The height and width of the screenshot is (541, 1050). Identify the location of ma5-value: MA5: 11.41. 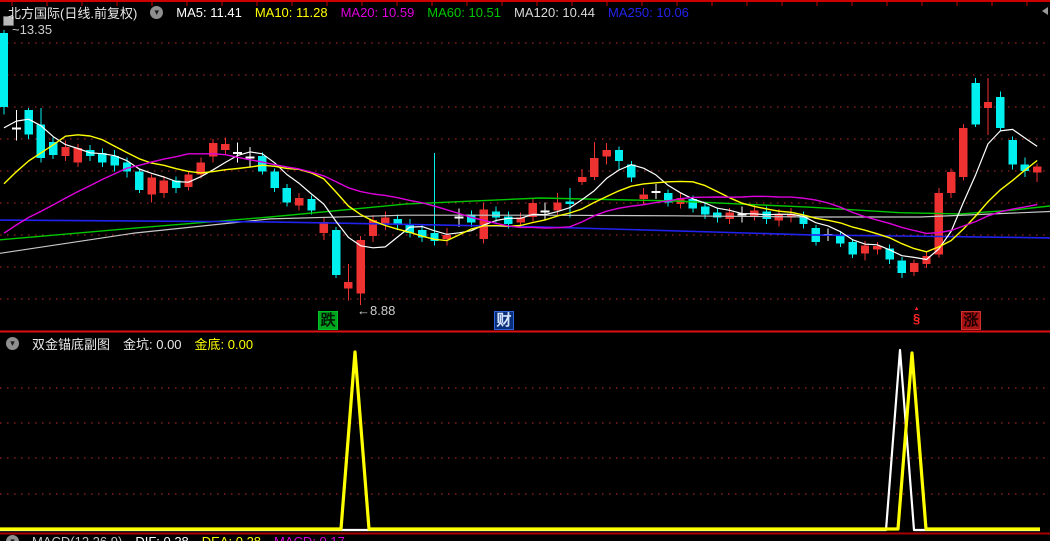
(209, 12).